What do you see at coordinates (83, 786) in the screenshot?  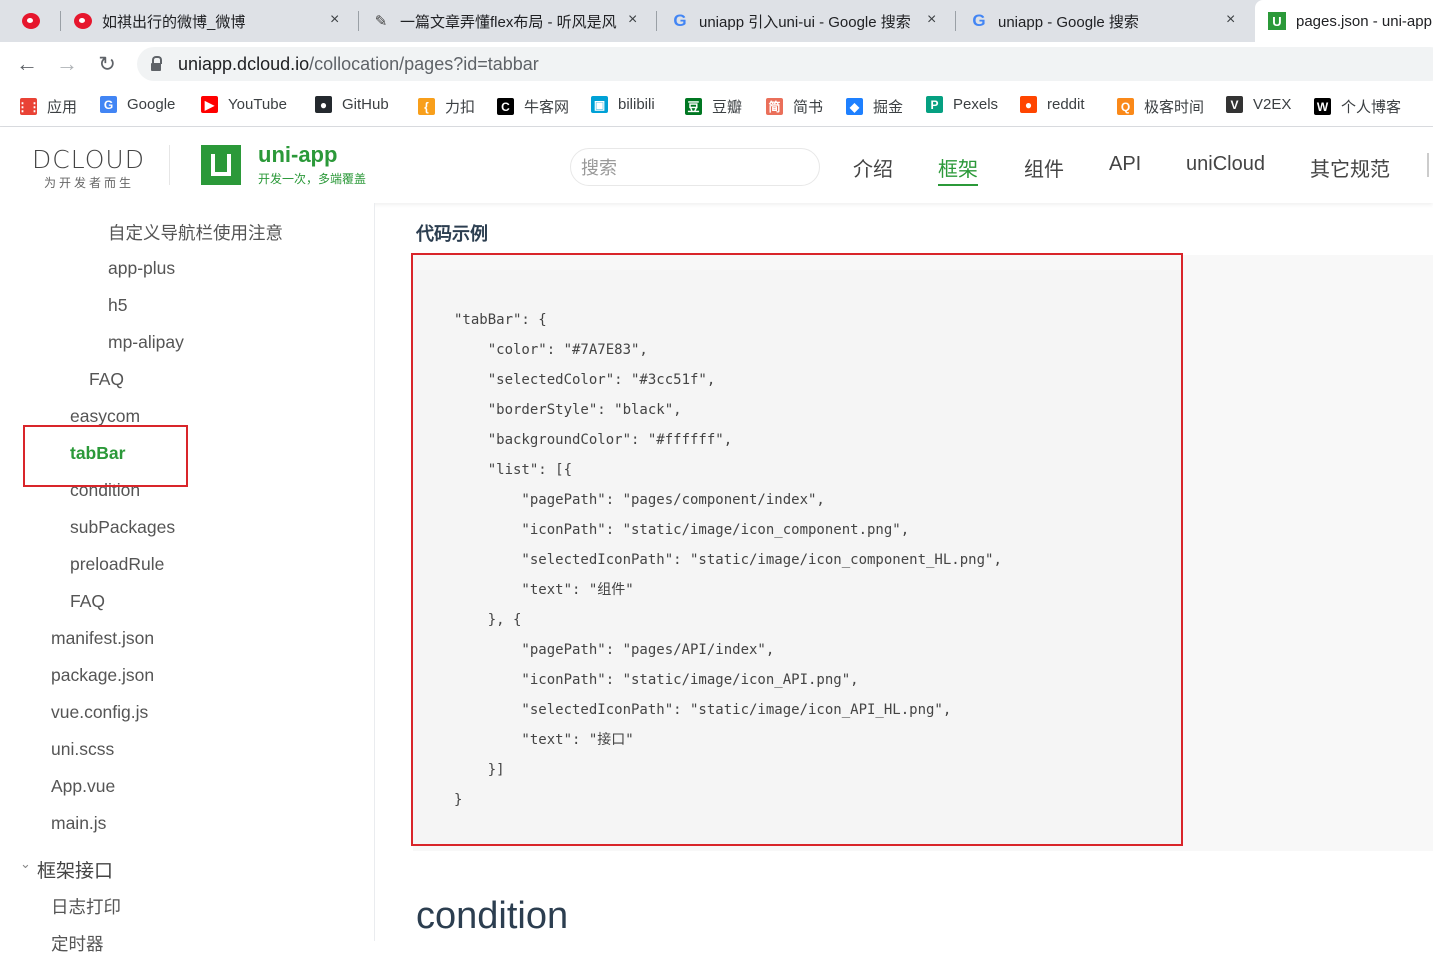 I see `sidebar-item-app-vue: App.vue` at bounding box center [83, 786].